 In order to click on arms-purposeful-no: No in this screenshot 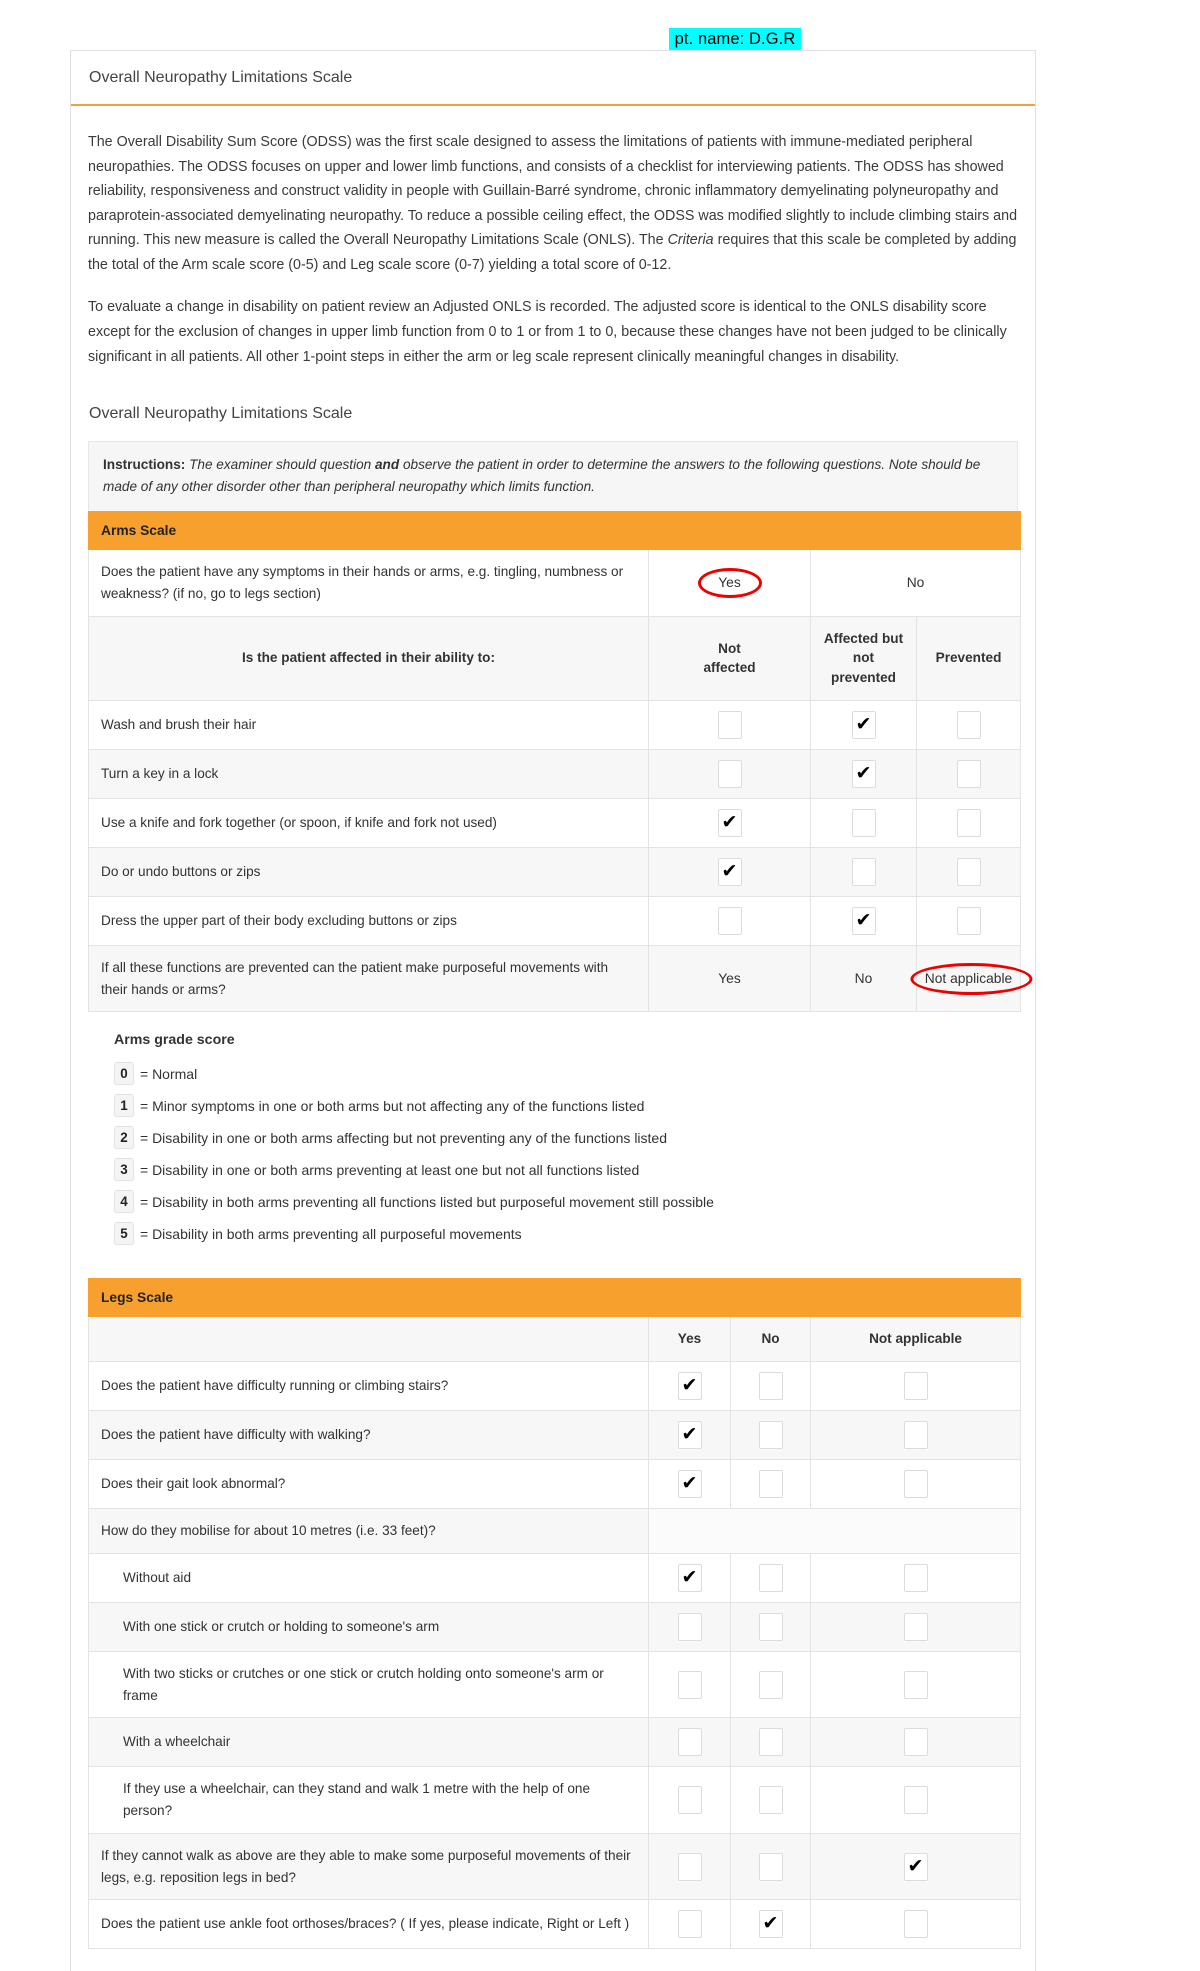, I will do `click(863, 978)`.